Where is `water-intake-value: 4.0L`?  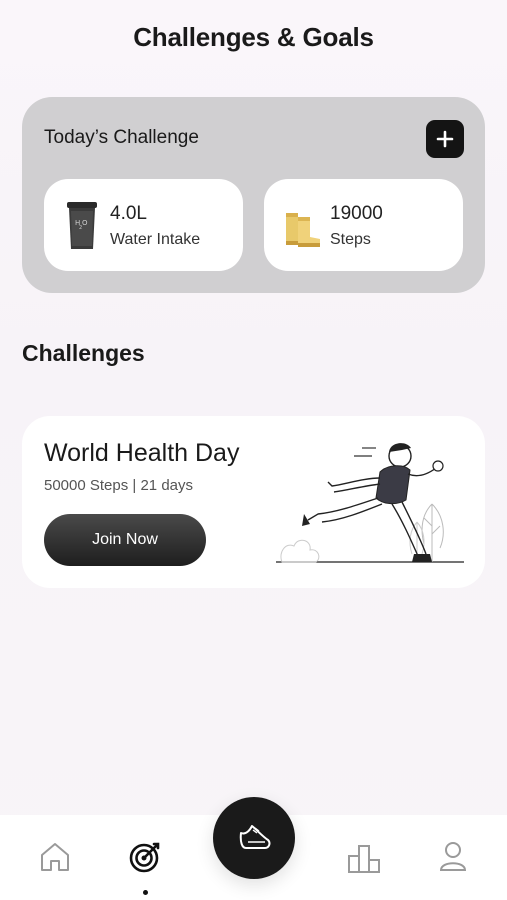
water-intake-value: 4.0L is located at coordinates (128, 213).